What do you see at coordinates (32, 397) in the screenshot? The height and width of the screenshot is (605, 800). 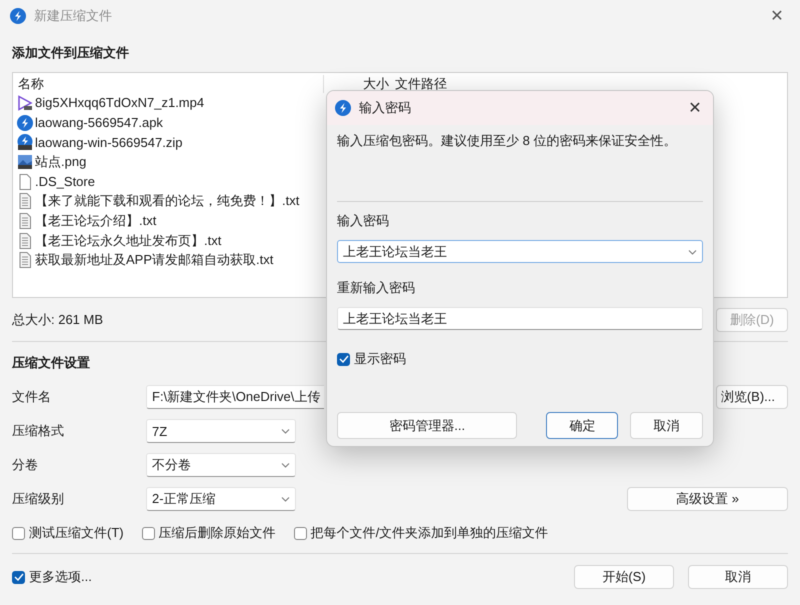 I see `field-label: 文件名` at bounding box center [32, 397].